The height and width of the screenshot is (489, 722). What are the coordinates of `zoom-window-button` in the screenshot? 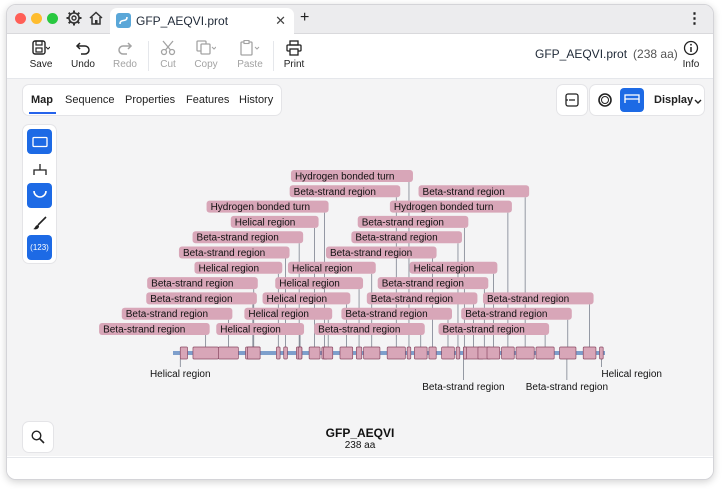 It's located at (52, 18).